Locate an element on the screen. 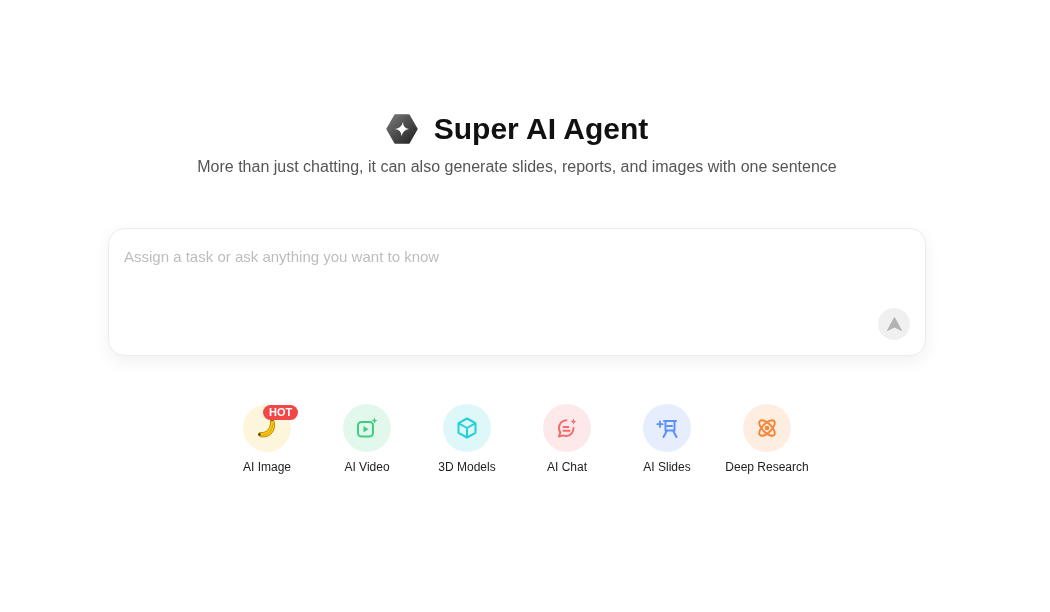  tool-button: 3D Models is located at coordinates (467, 439).